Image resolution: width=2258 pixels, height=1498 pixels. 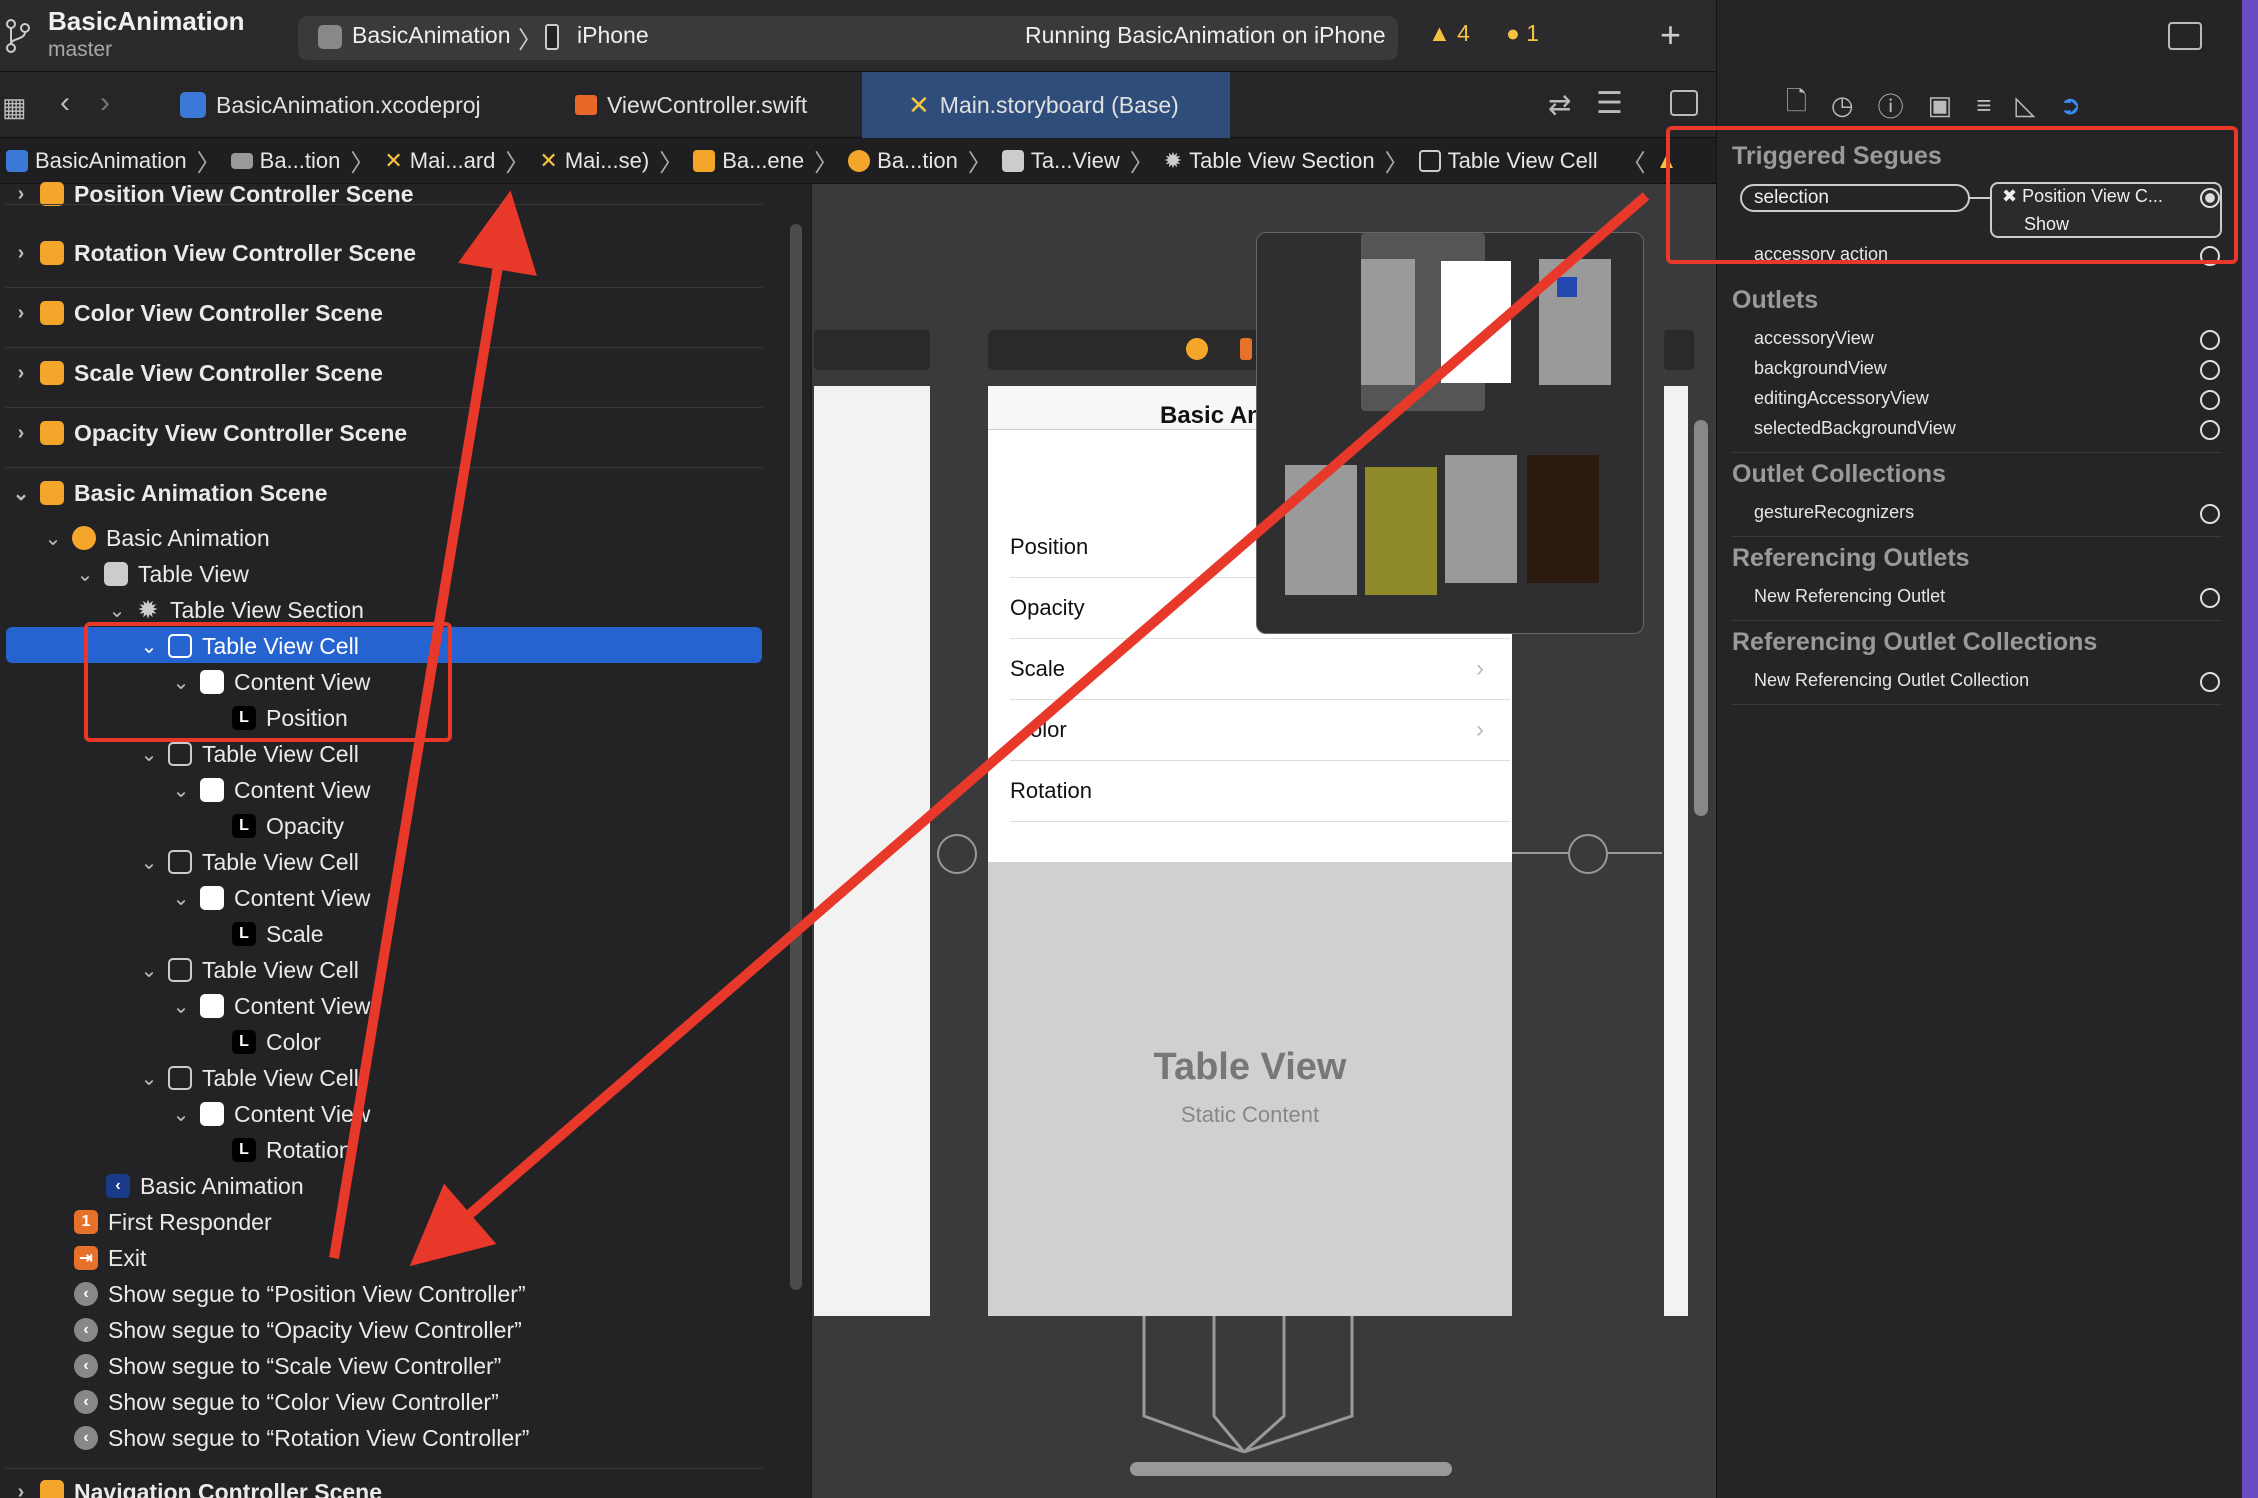 I want to click on outlet-collection-item: gestureRecognizers, so click(x=1834, y=512).